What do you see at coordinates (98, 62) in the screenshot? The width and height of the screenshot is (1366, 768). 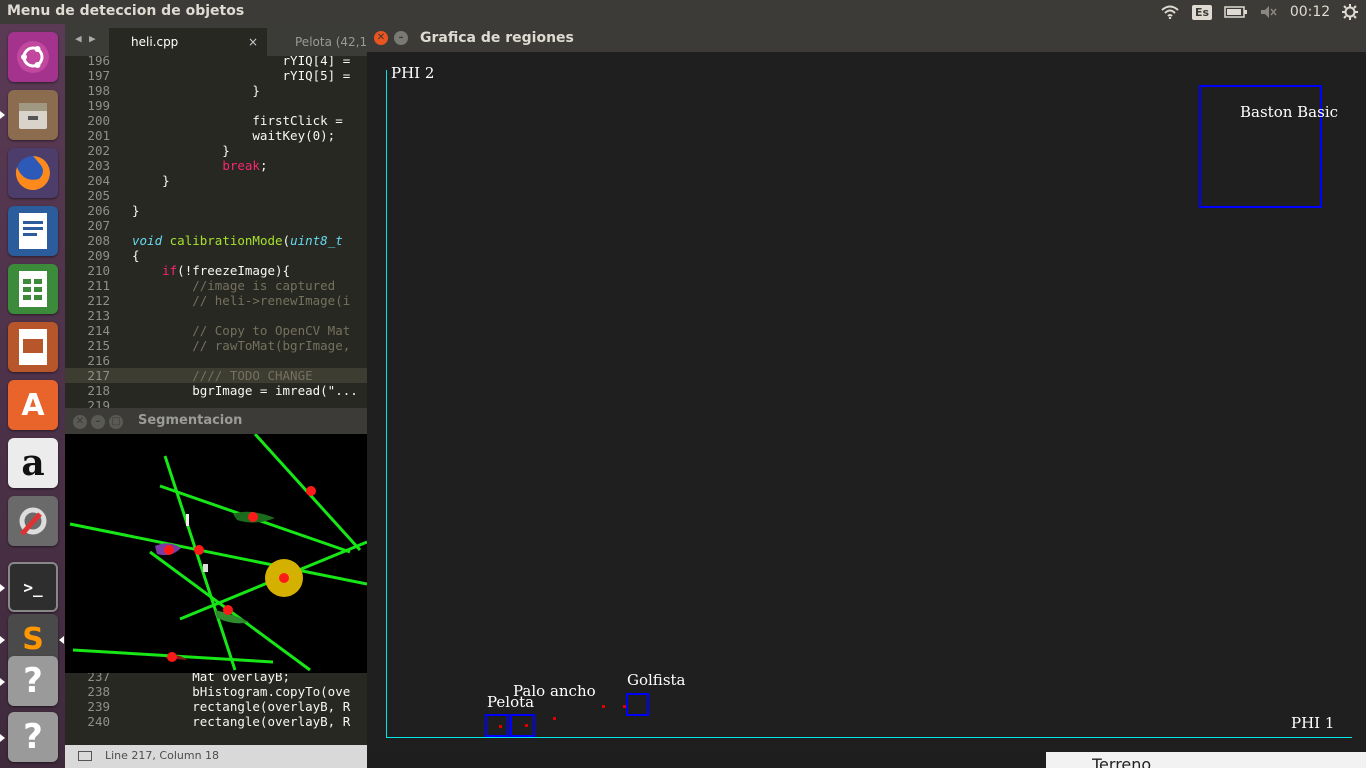 I see `line-number: 196` at bounding box center [98, 62].